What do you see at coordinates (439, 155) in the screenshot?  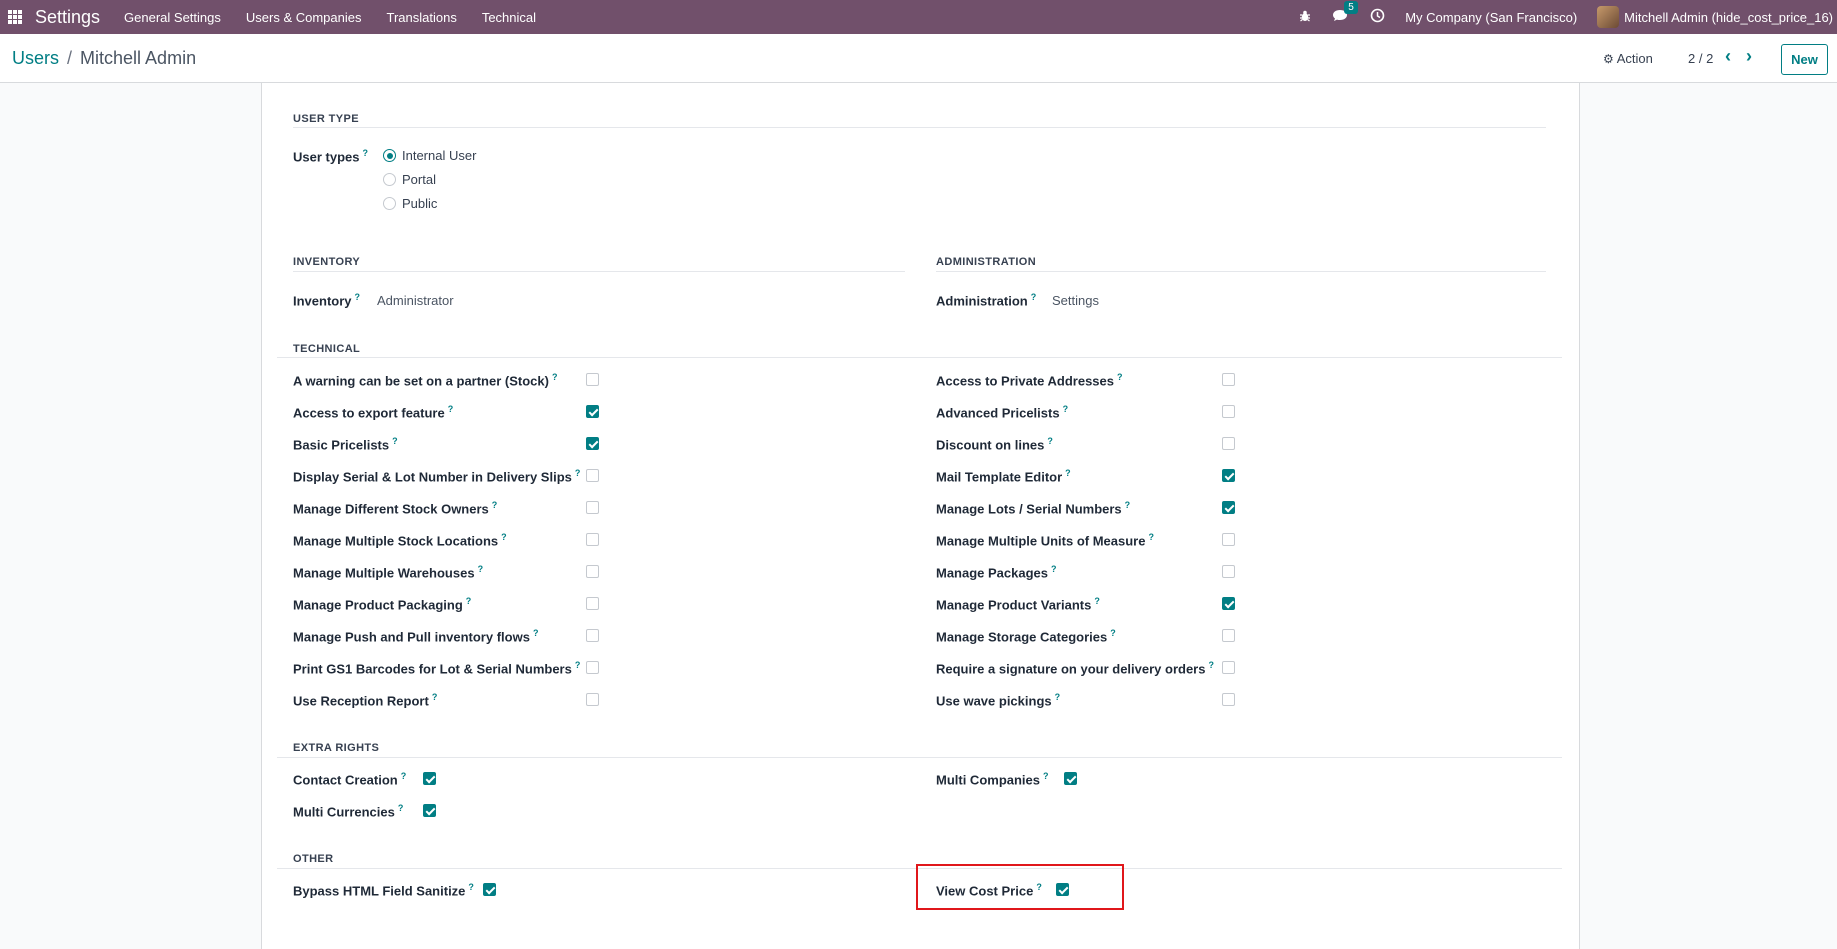 I see `radio-label-internal-user: Internal User` at bounding box center [439, 155].